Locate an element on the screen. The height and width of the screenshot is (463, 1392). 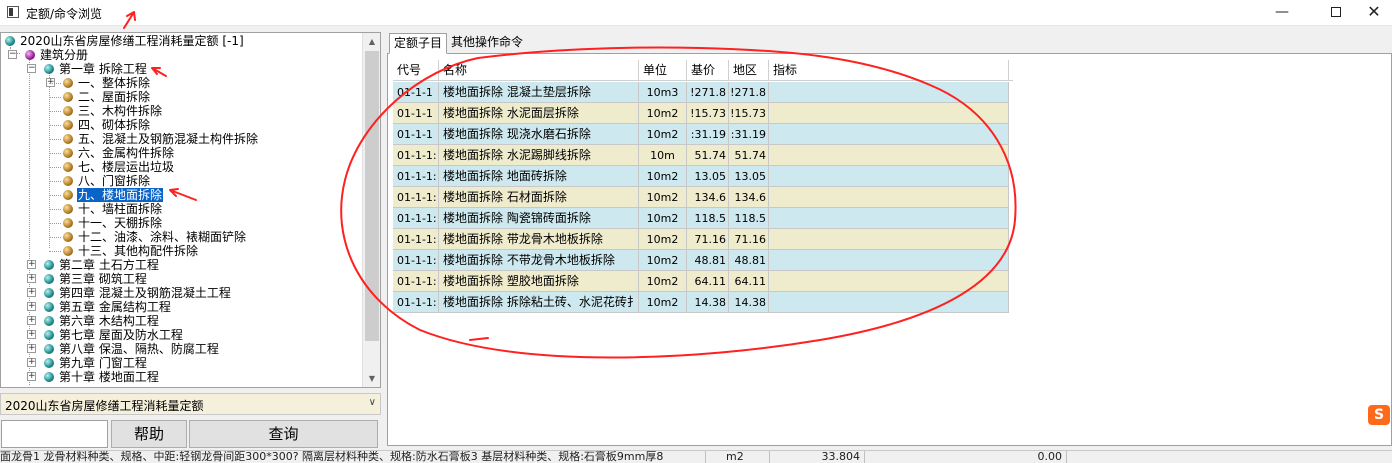
table-row: 01-1-1: 楼地面拆除 水泥踢脚线拆除 10m 51.74 51.74 is located at coordinates (701, 155).